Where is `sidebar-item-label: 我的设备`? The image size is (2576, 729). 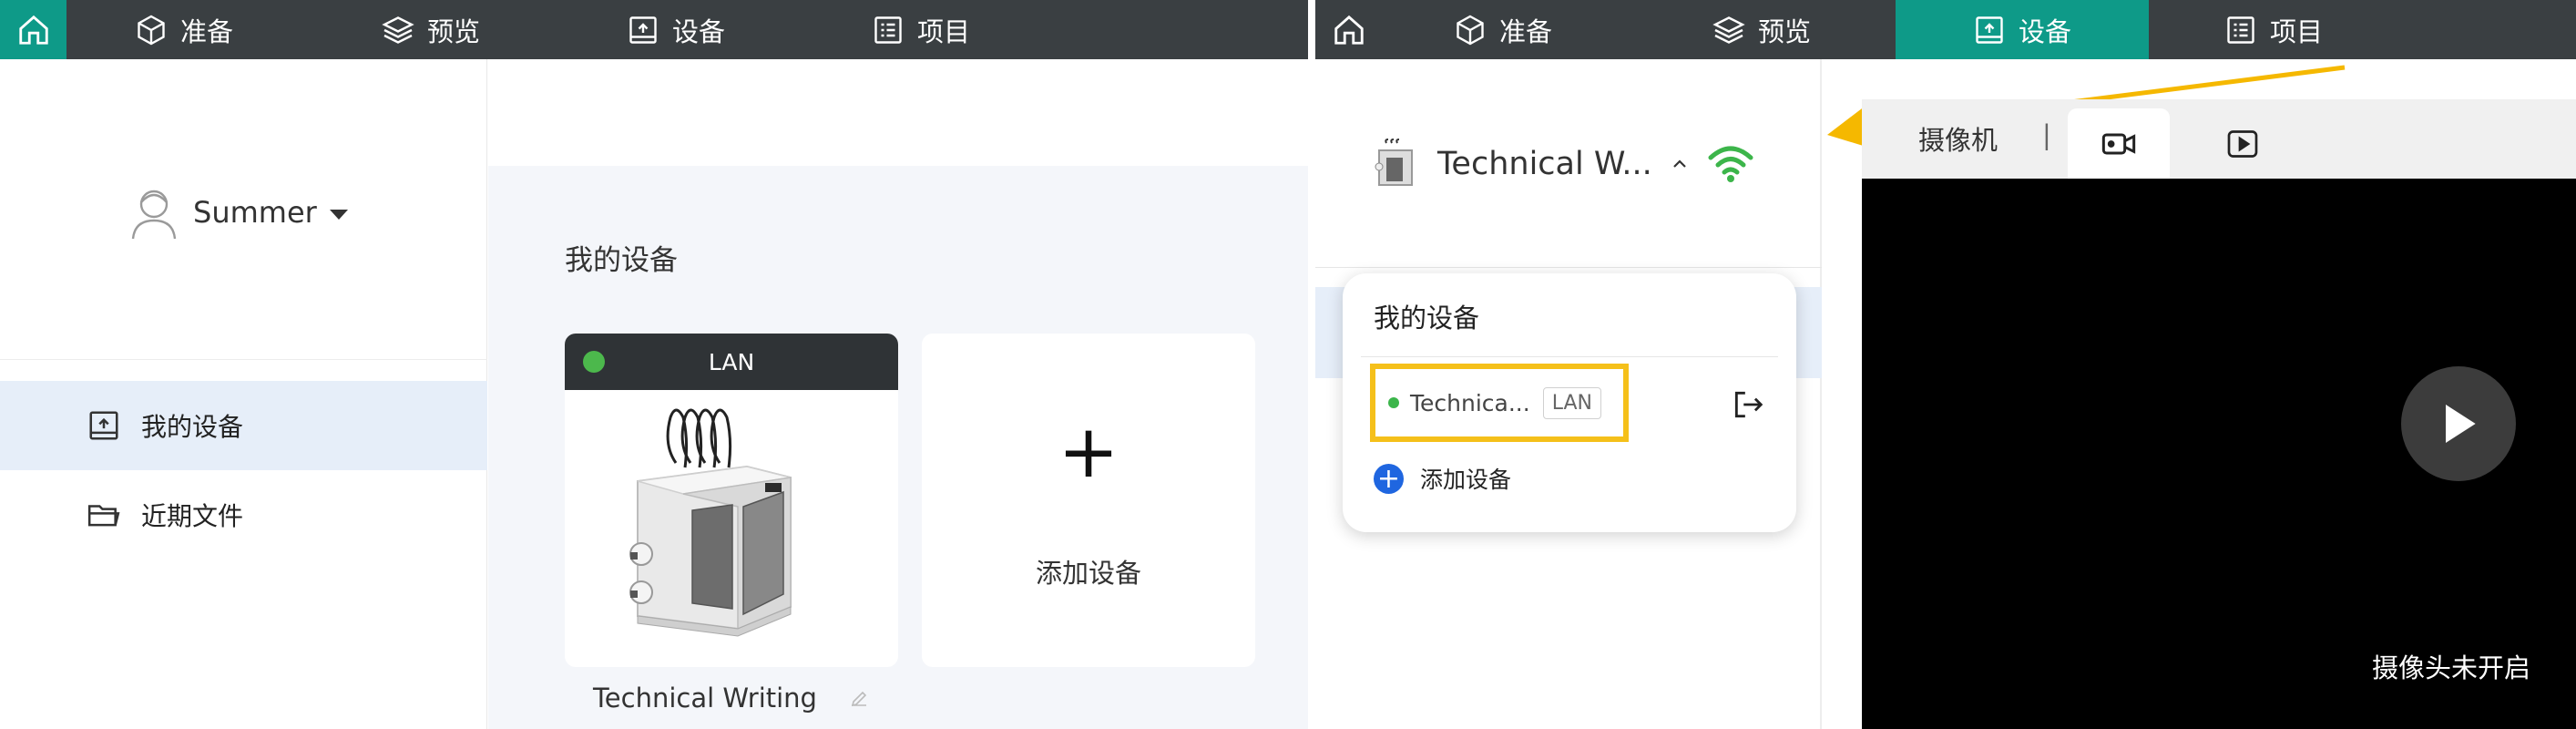 sidebar-item-label: 我的设备 is located at coordinates (192, 427).